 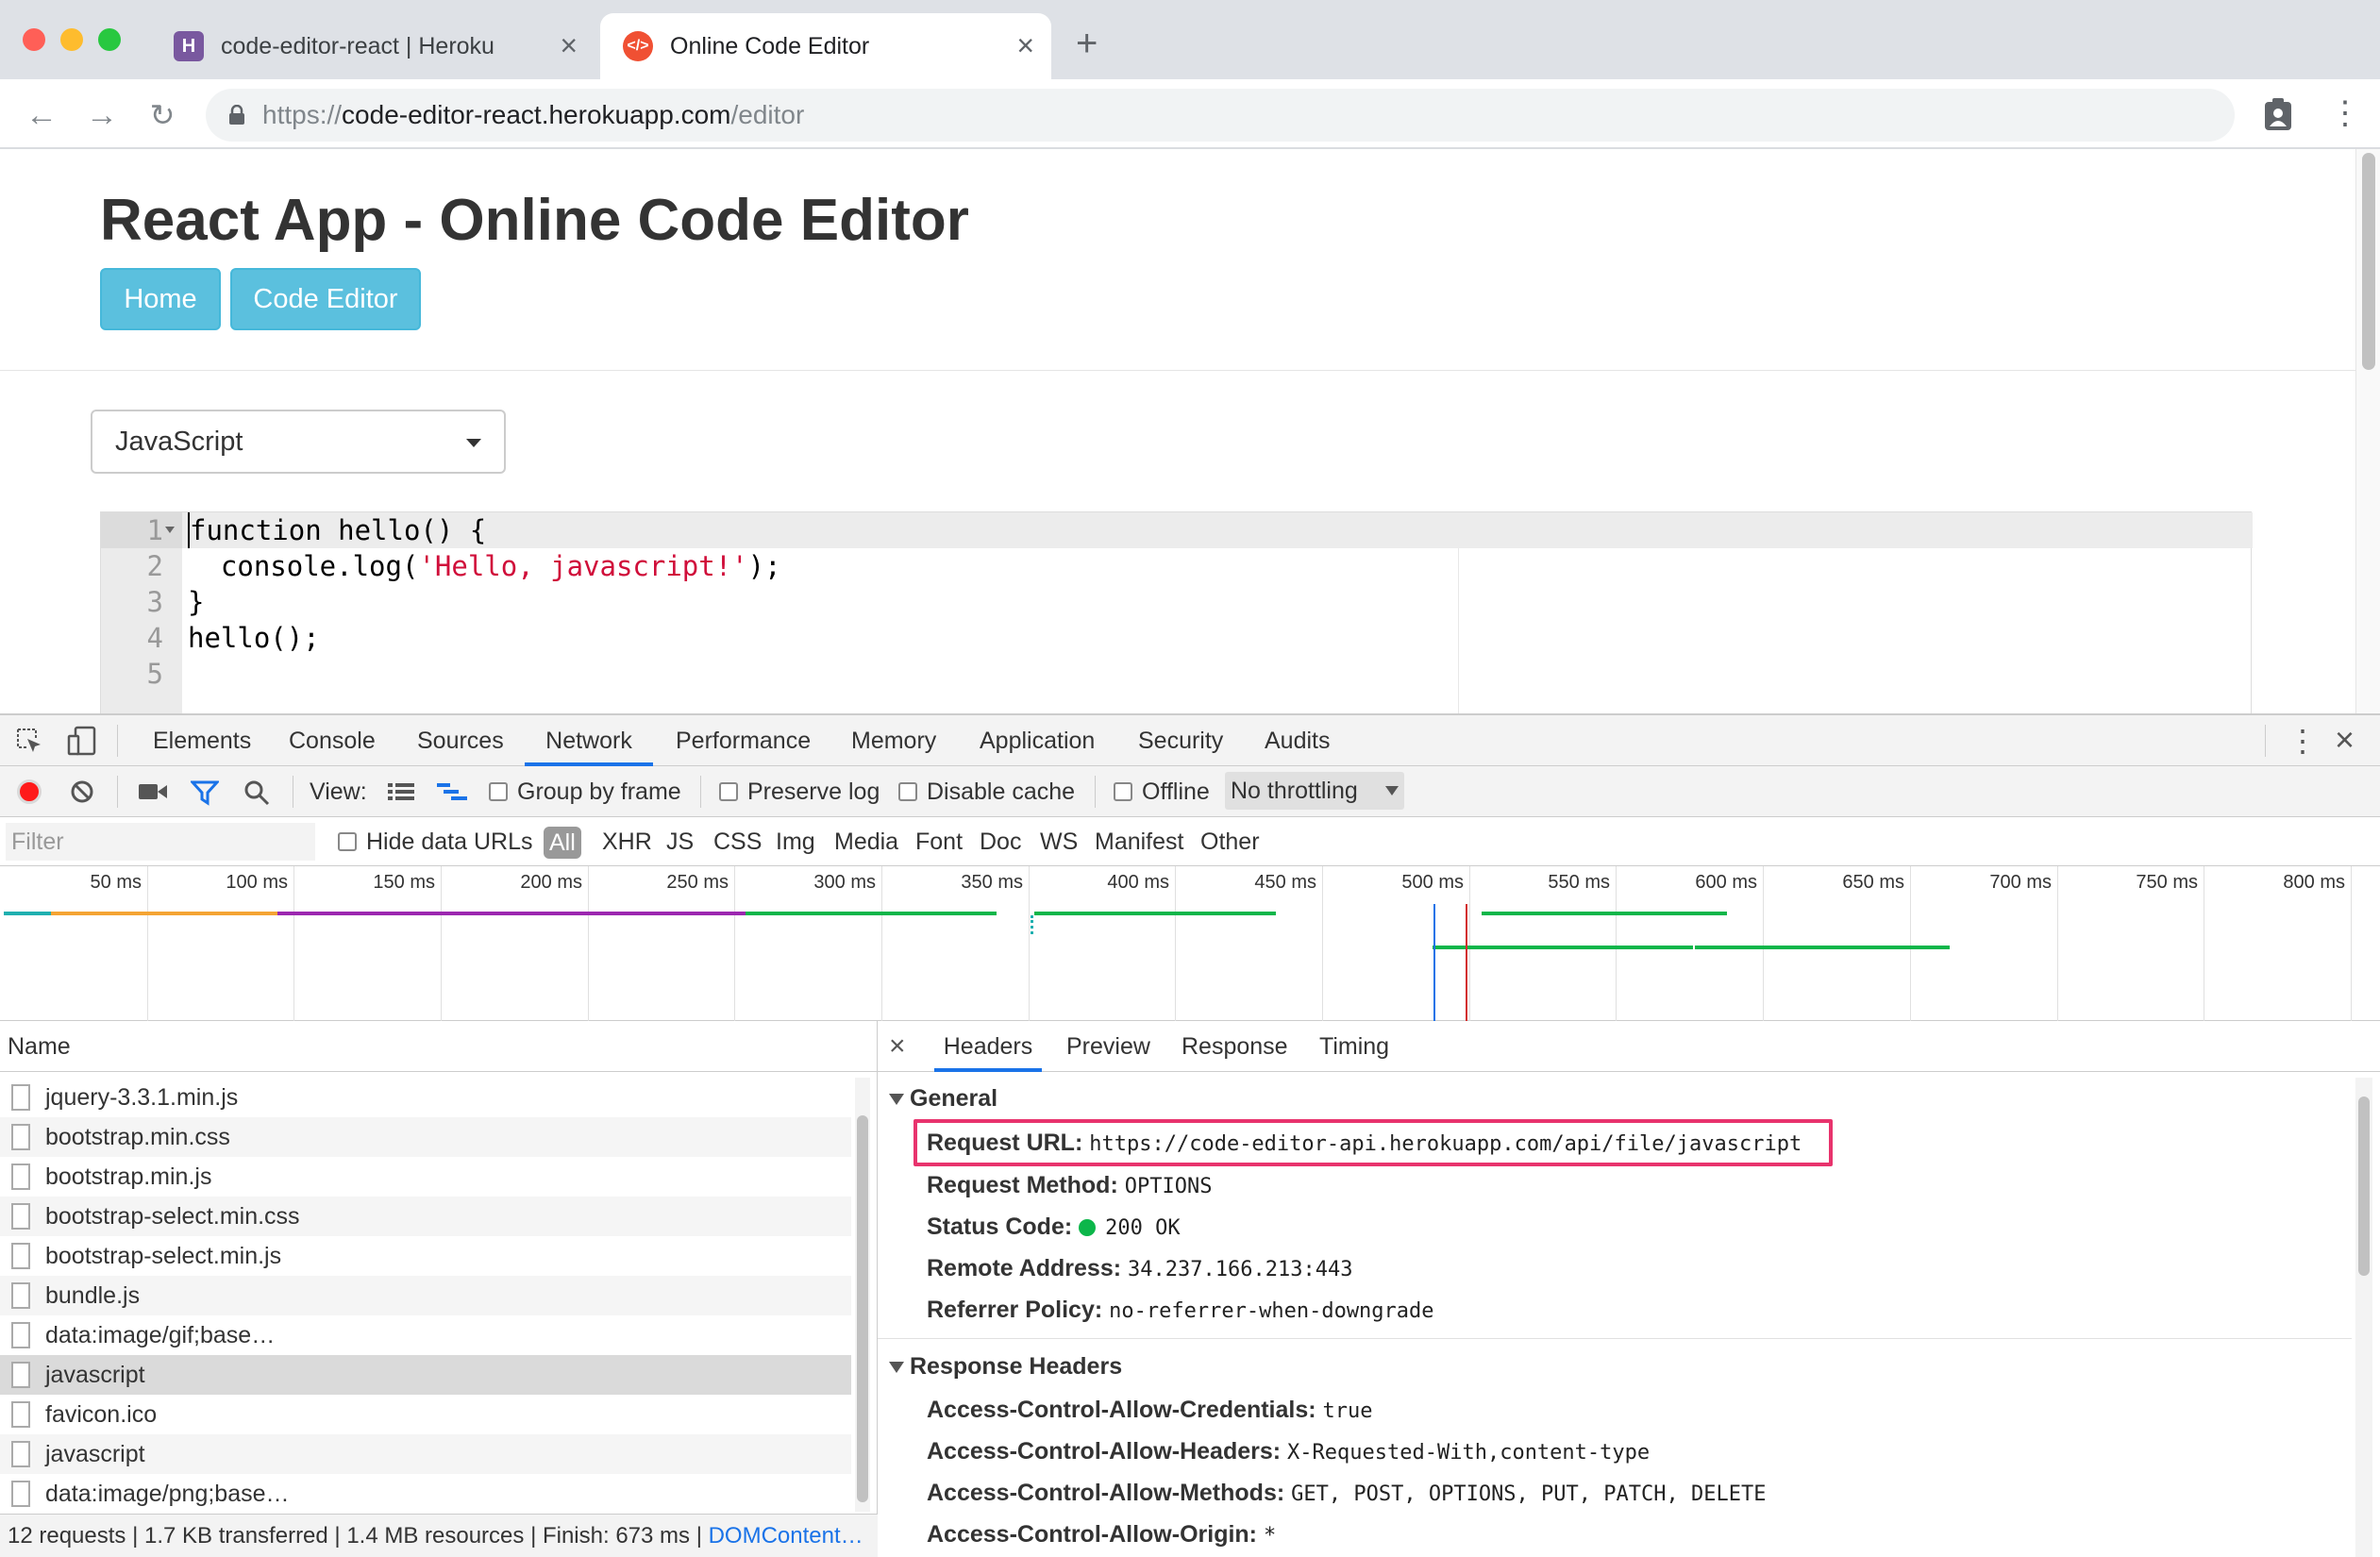 I want to click on filter-media: Media, so click(x=866, y=842).